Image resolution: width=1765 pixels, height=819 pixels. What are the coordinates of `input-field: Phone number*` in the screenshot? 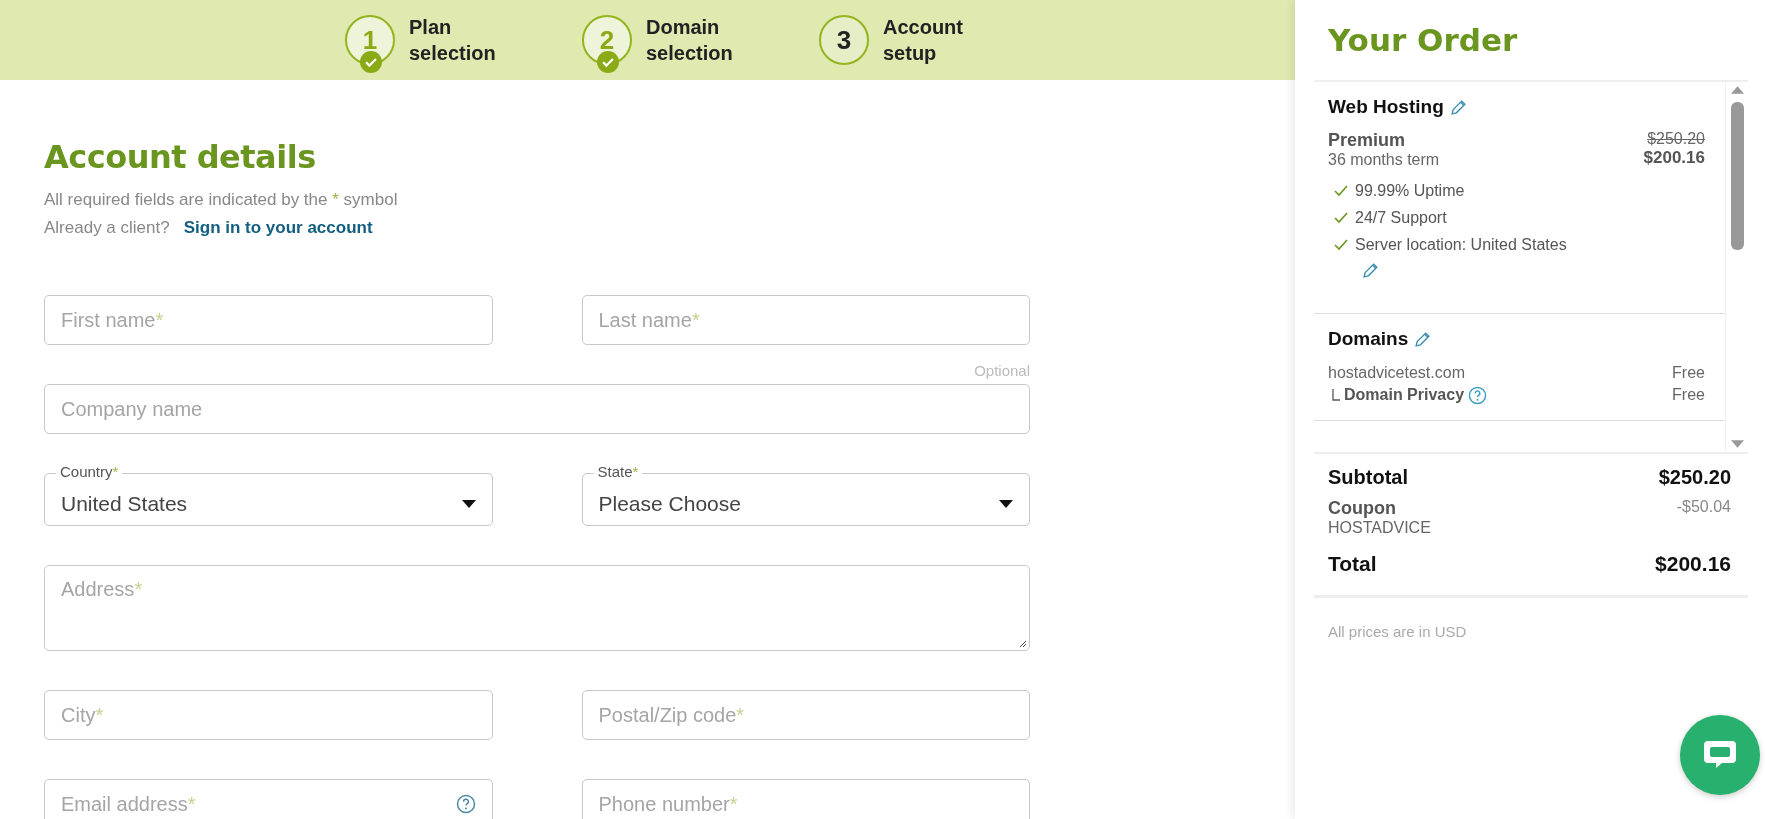 It's located at (805, 799).